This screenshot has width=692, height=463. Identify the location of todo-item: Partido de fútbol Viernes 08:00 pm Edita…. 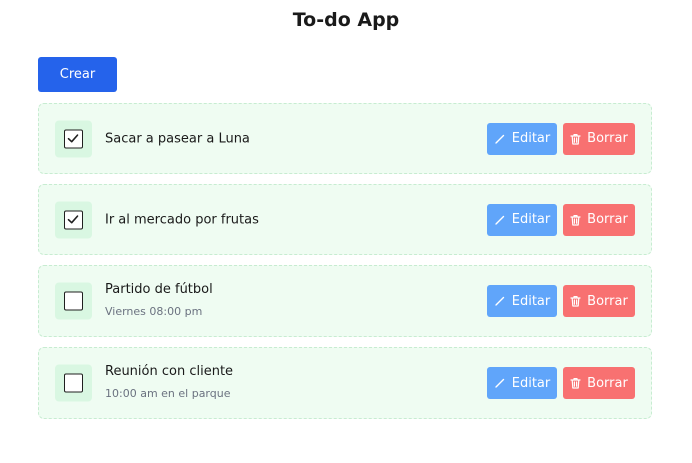
(345, 301).